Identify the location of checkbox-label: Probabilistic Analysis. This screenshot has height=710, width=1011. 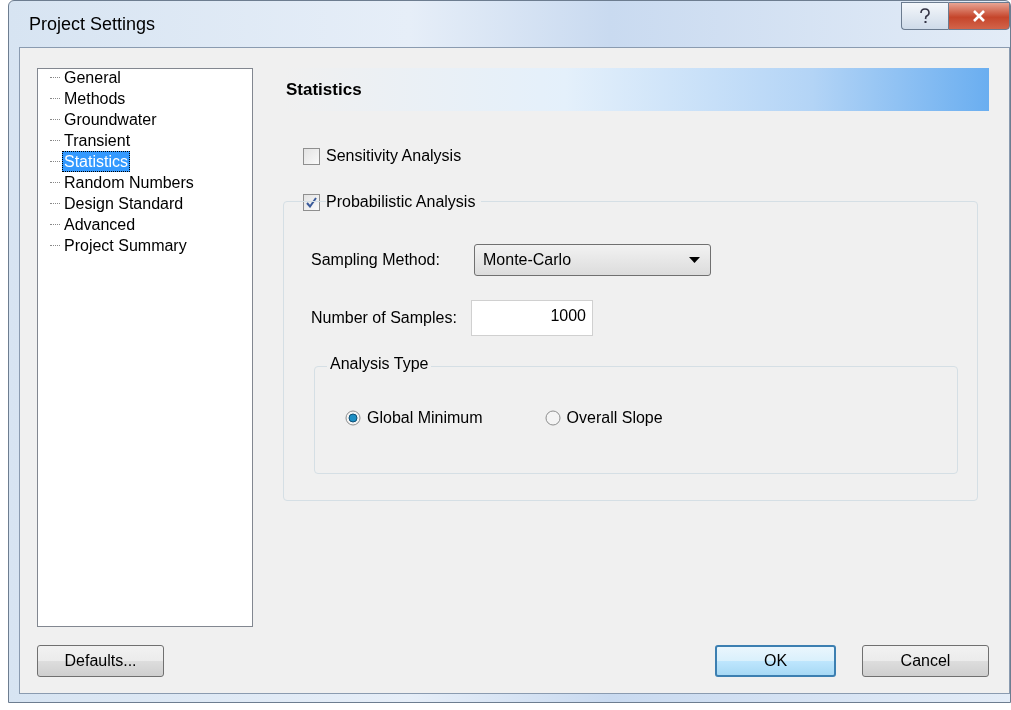
(404, 202).